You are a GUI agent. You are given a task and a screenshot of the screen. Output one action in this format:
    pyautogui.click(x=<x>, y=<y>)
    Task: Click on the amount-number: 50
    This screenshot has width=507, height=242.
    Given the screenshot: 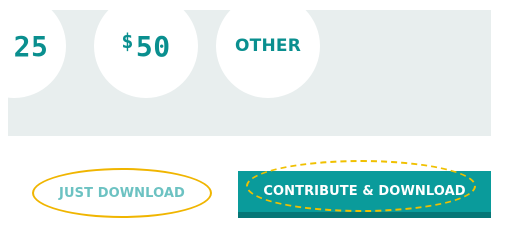 What is the action you would take?
    pyautogui.click(x=153, y=46)
    